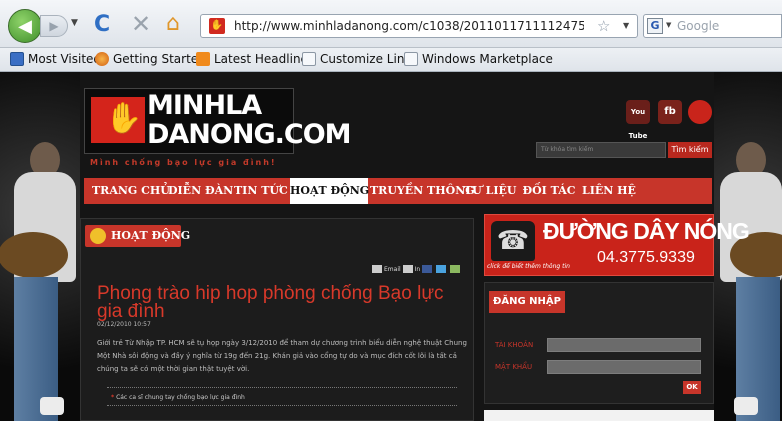  Describe the element at coordinates (217, 26) in the screenshot. I see `site-favicon-icon: ✋` at that location.